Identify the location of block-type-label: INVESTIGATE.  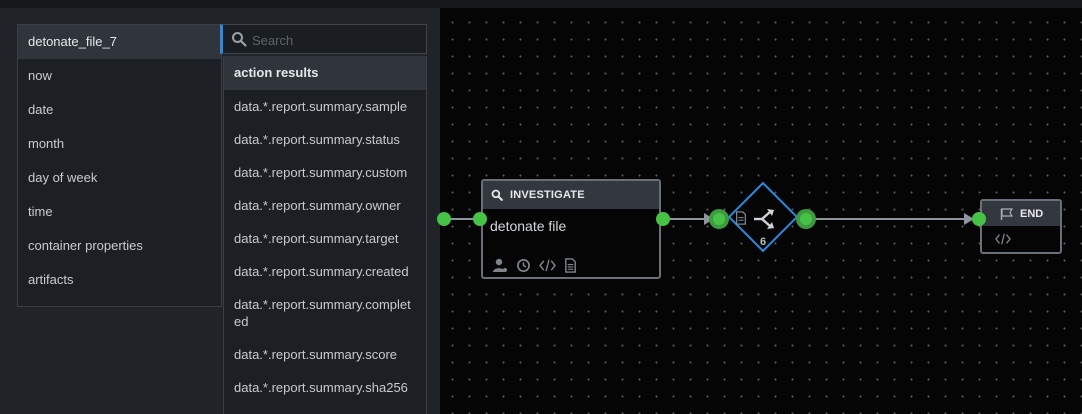
(547, 195).